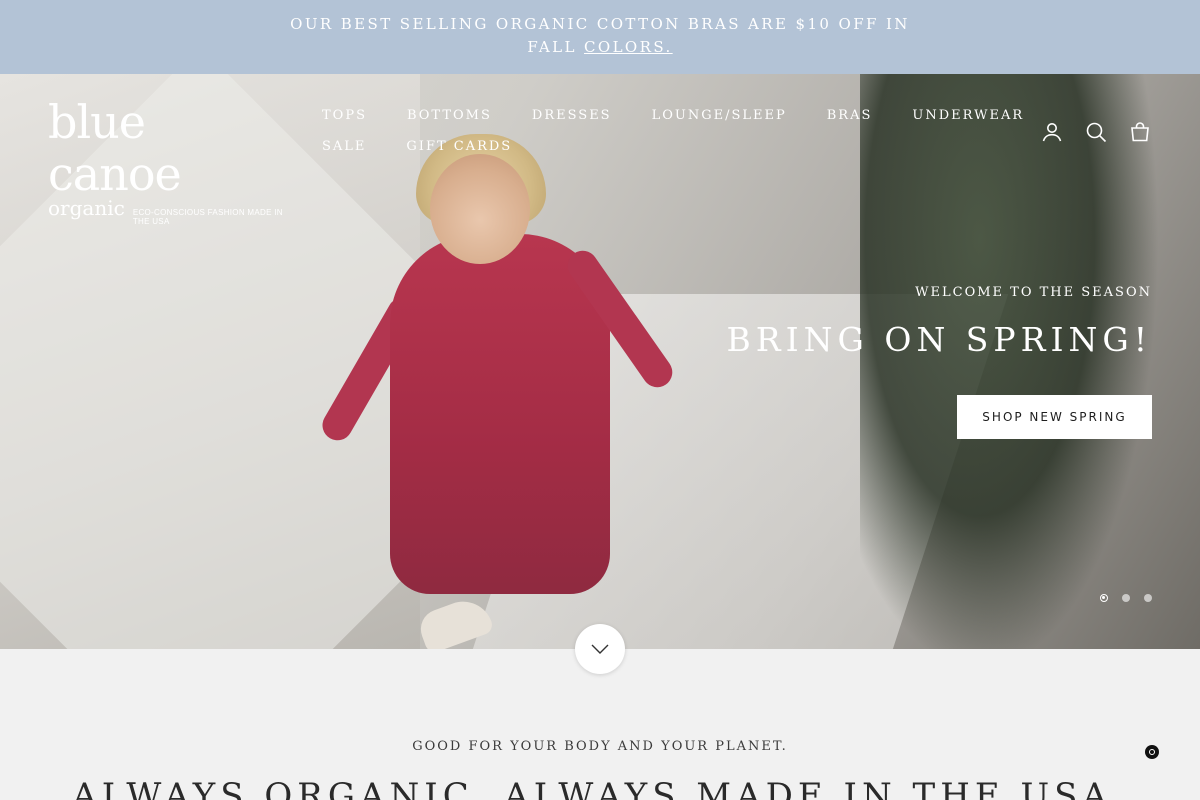 Image resolution: width=1200 pixels, height=800 pixels. I want to click on hero-model-shoe, so click(455, 621).